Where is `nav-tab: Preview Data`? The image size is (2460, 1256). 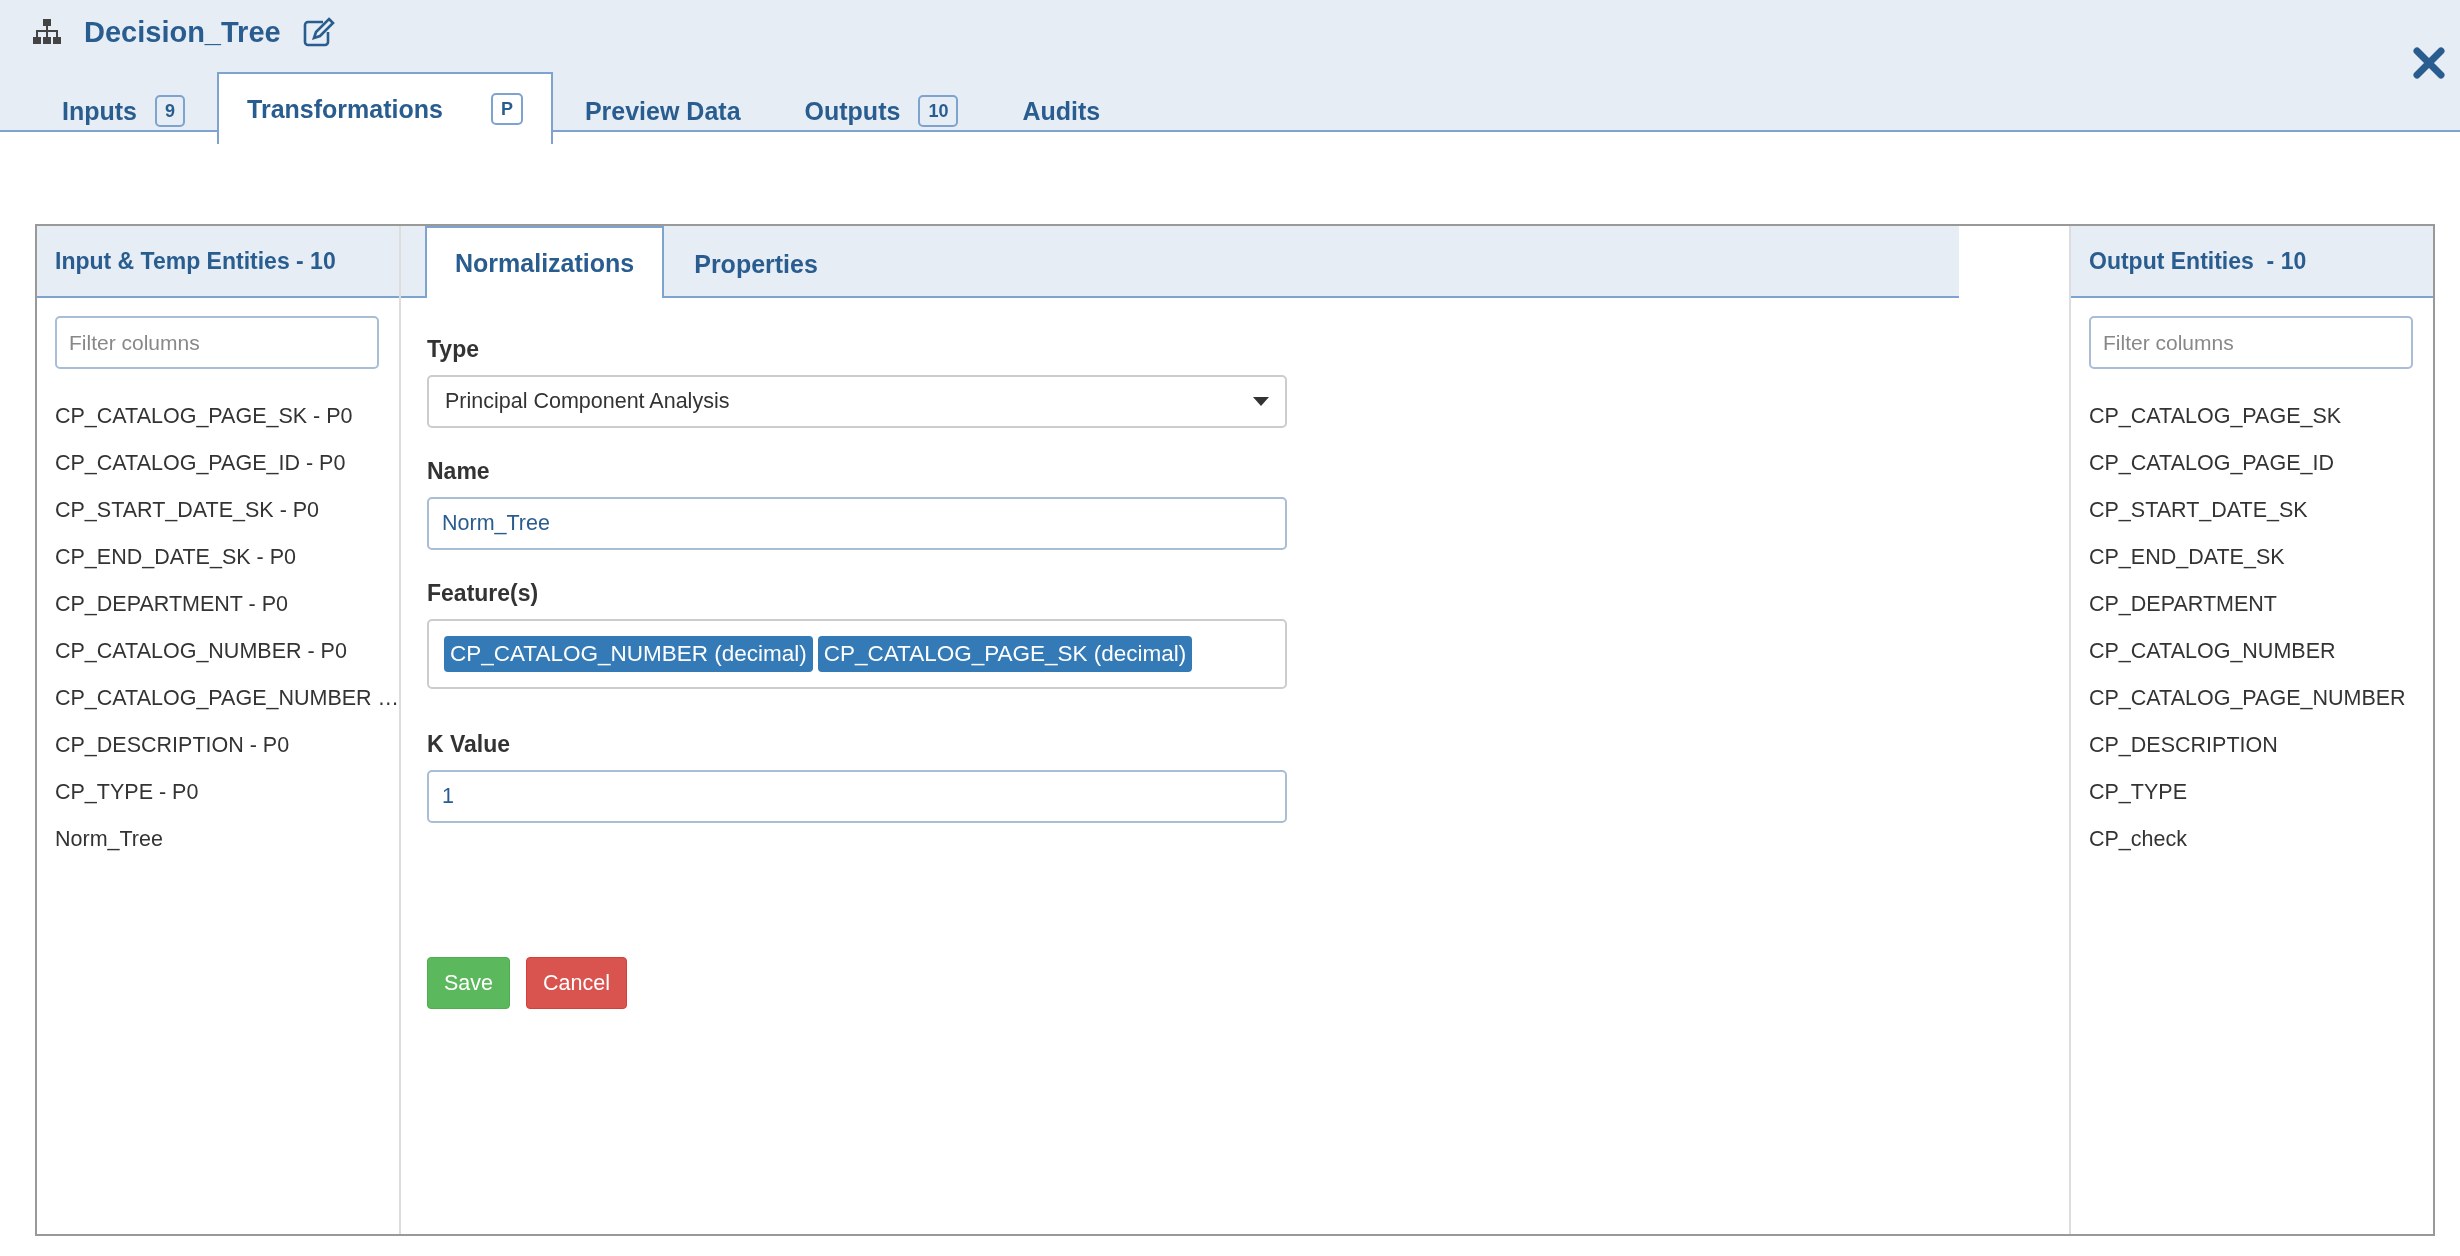 nav-tab: Preview Data is located at coordinates (662, 110).